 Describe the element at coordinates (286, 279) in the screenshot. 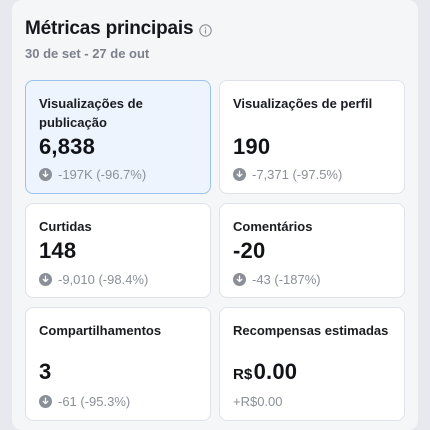

I see `metric-change-text: -43 (-187%)` at that location.